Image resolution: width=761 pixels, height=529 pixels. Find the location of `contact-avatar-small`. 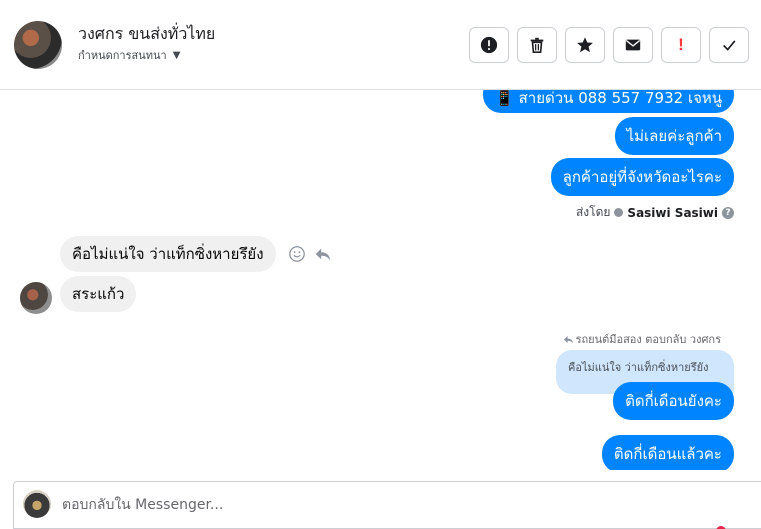

contact-avatar-small is located at coordinates (36, 298).